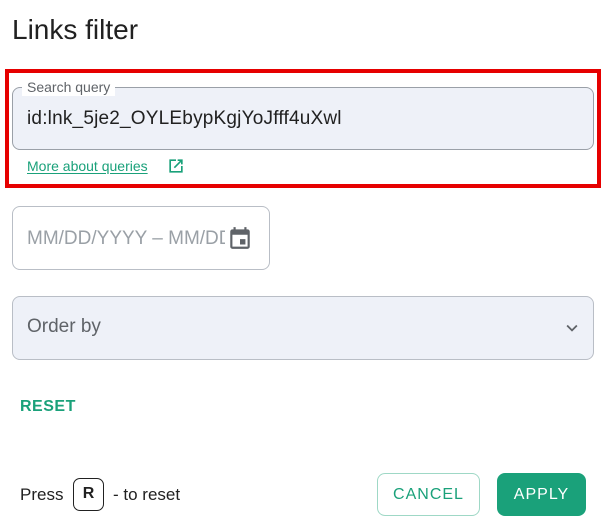 The height and width of the screenshot is (532, 604). Describe the element at coordinates (75, 29) in the screenshot. I see `dialog-title: Links filter` at that location.